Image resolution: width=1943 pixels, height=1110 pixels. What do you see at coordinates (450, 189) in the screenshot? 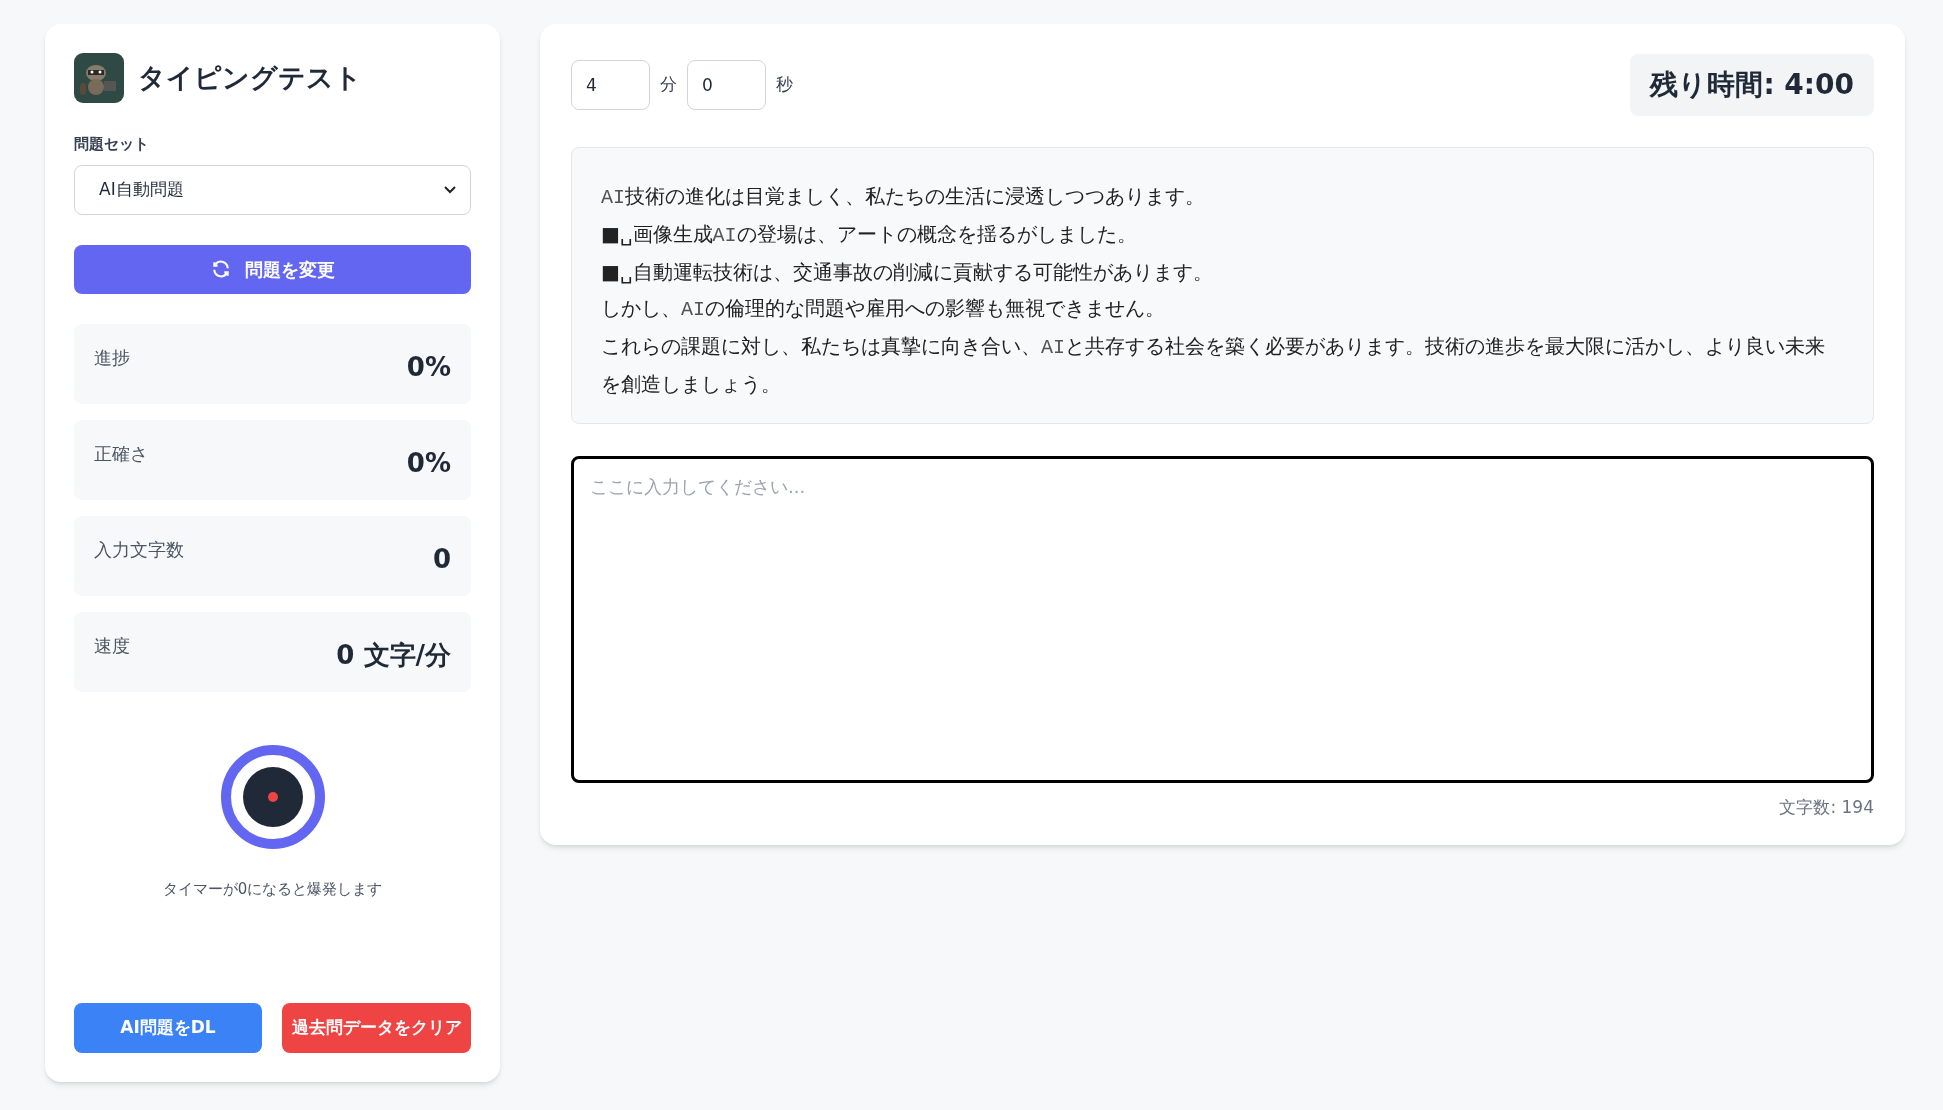
I see `chevron-down-icon` at bounding box center [450, 189].